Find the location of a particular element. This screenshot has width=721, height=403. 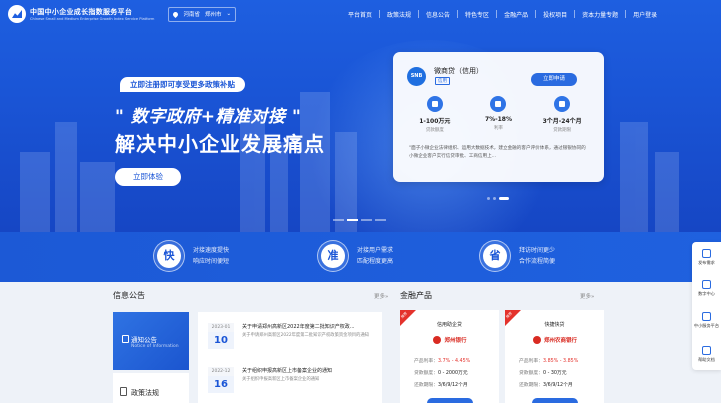

bank-logo-icon: SNB is located at coordinates (416, 76).